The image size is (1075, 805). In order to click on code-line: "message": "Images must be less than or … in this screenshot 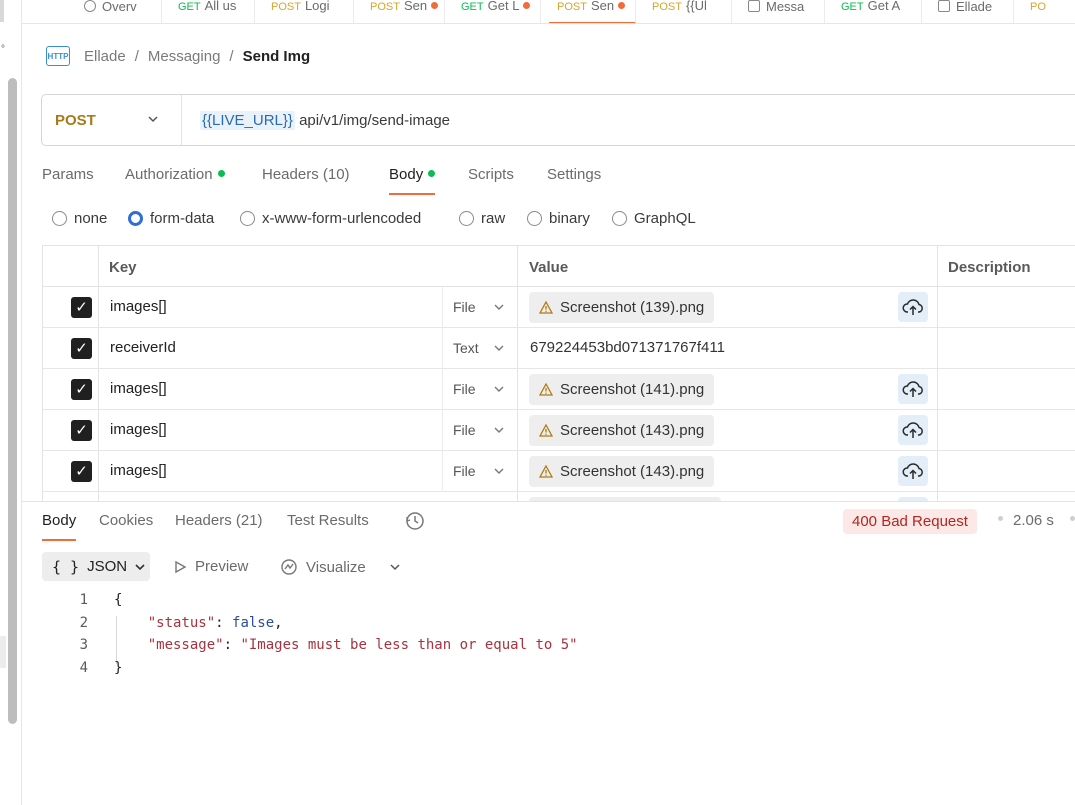, I will do `click(362, 645)`.